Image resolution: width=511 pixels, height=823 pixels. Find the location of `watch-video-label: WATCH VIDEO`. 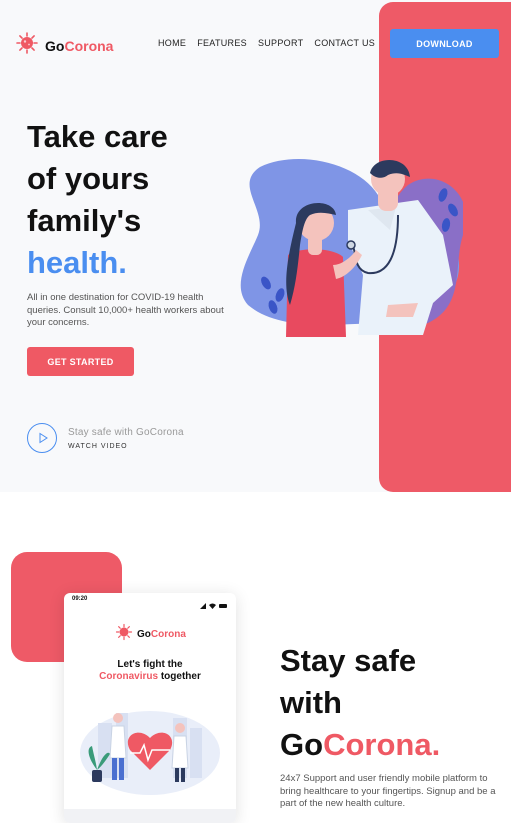

watch-video-label: WATCH VIDEO is located at coordinates (98, 446).